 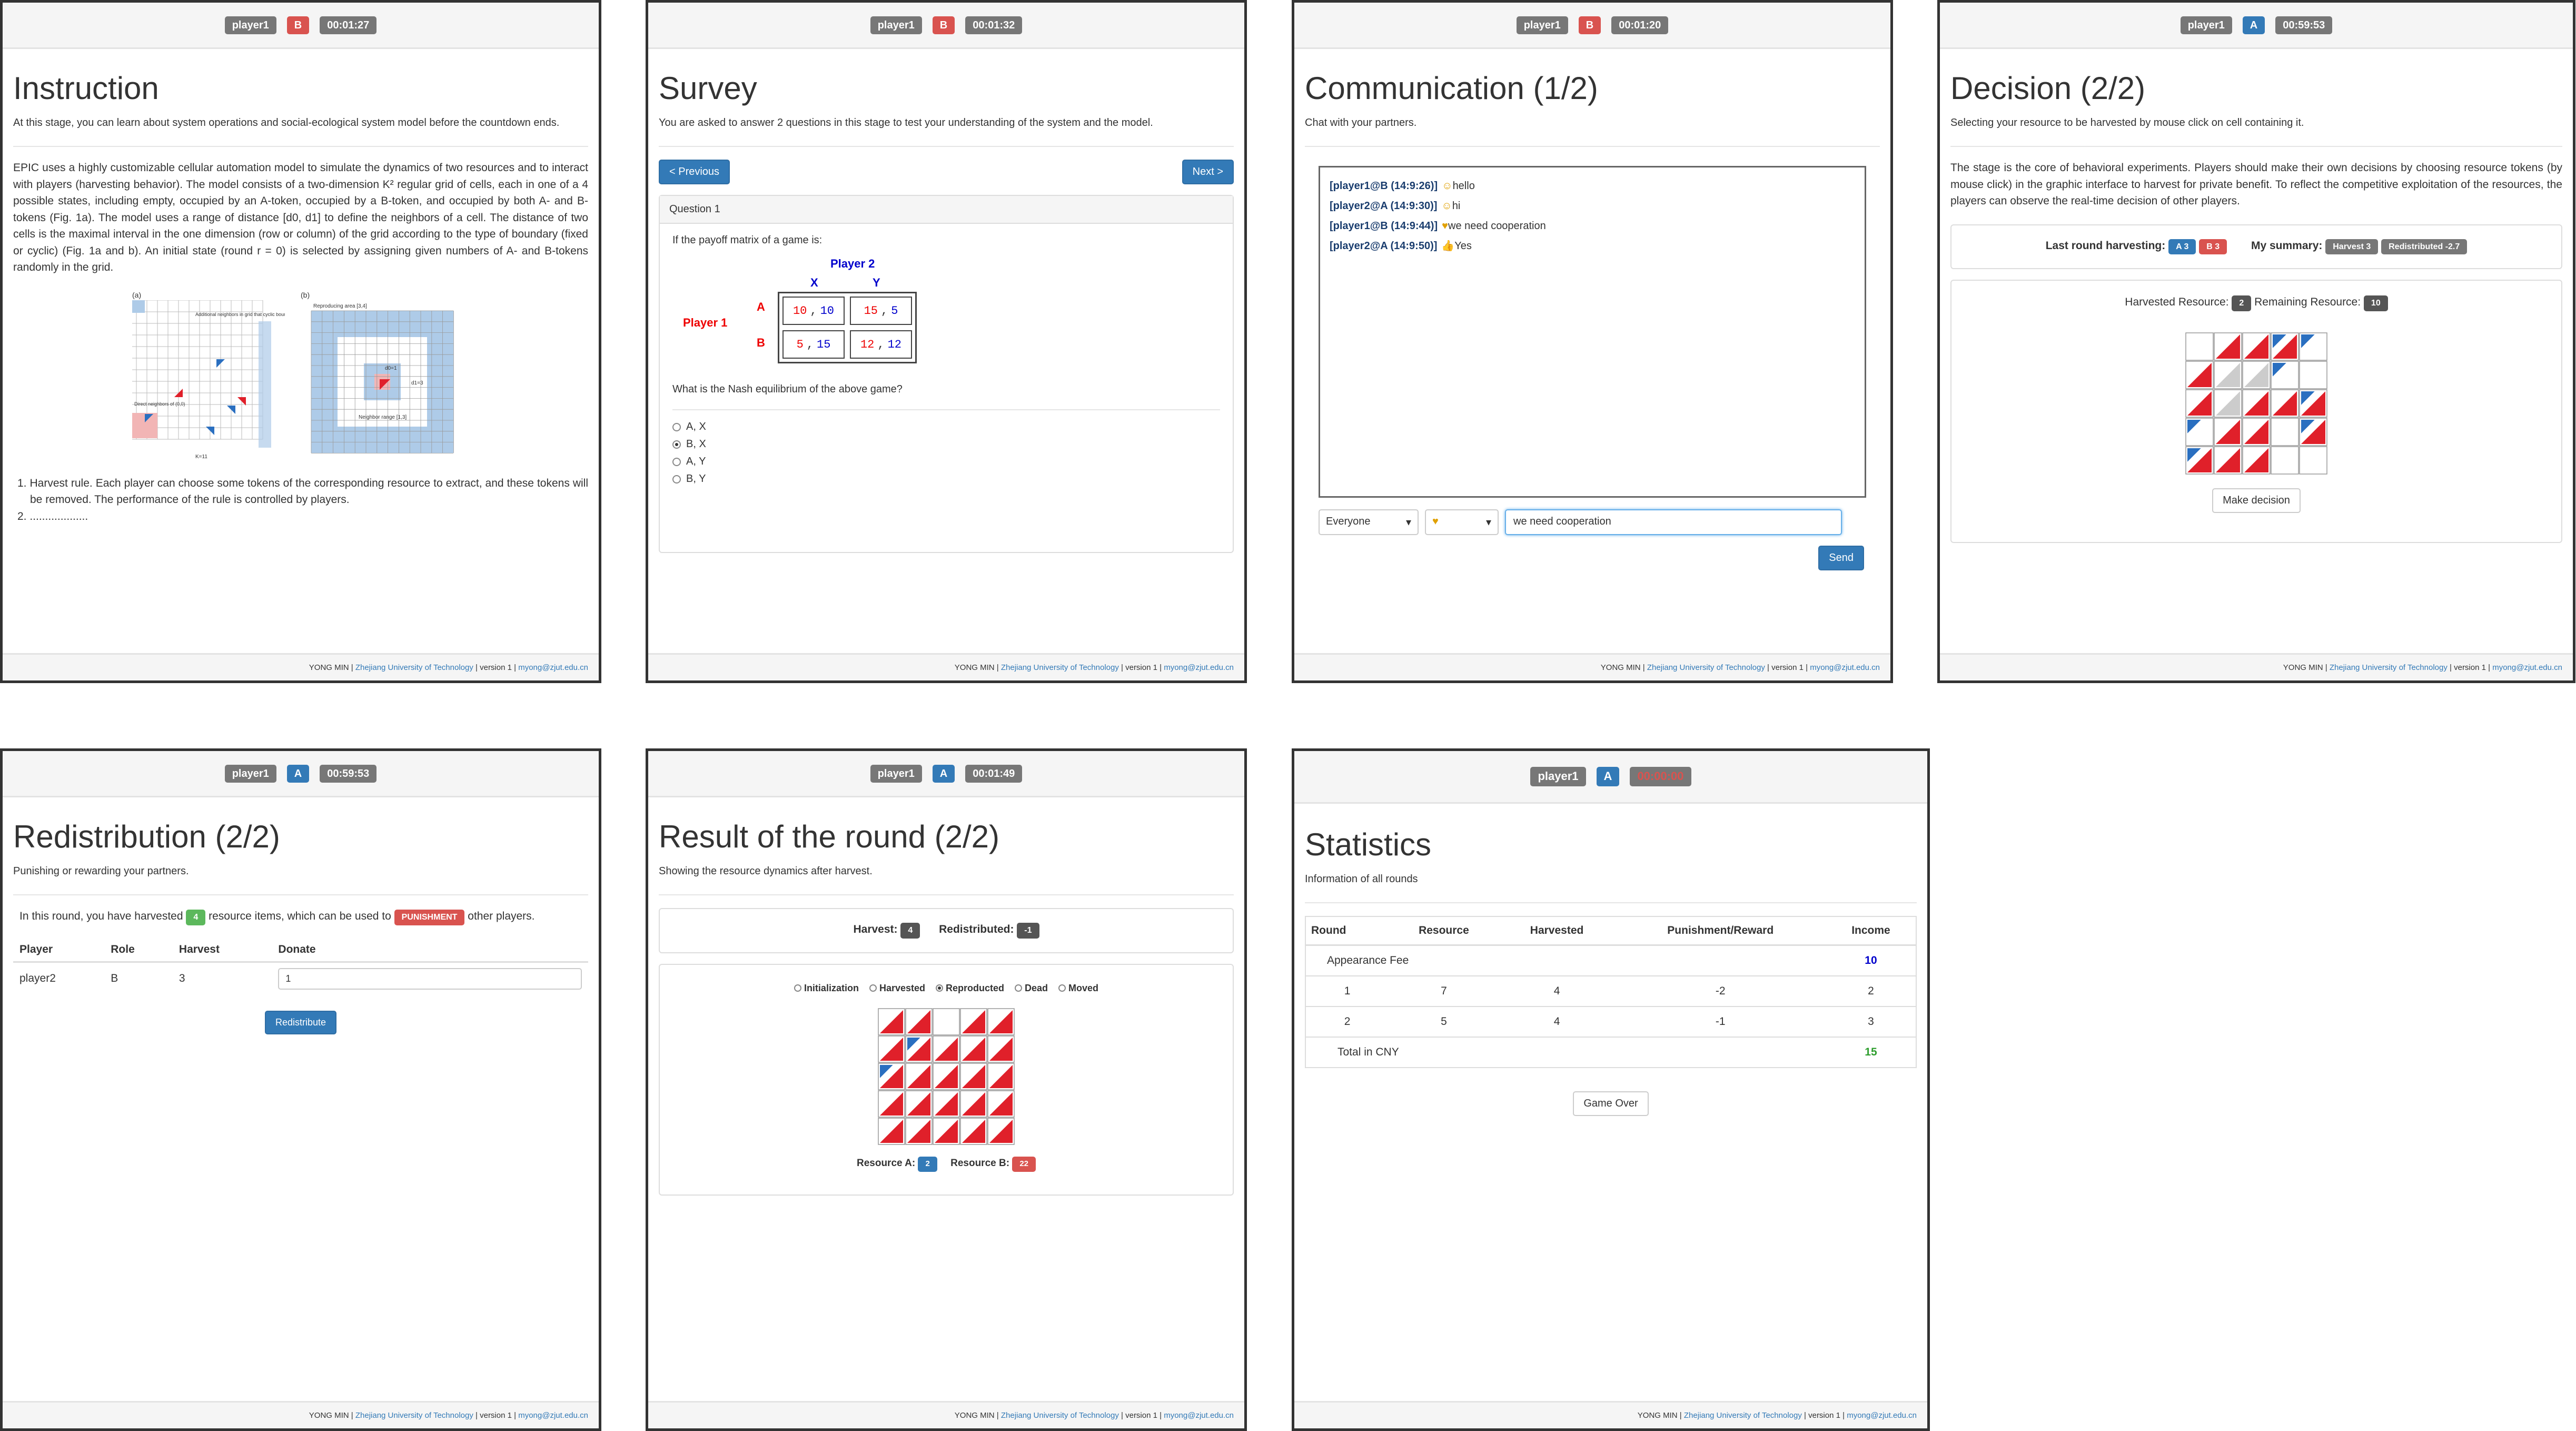 I want to click on phase-radio: Moved, so click(x=1078, y=988).